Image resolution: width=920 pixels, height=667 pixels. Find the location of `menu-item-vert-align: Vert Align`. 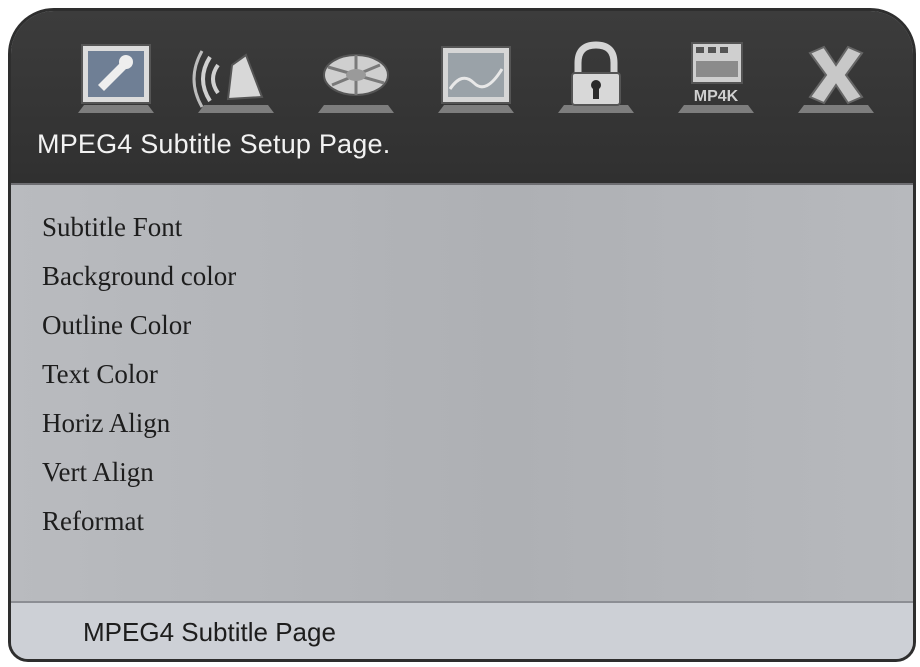

menu-item-vert-align: Vert Align is located at coordinates (139, 478).